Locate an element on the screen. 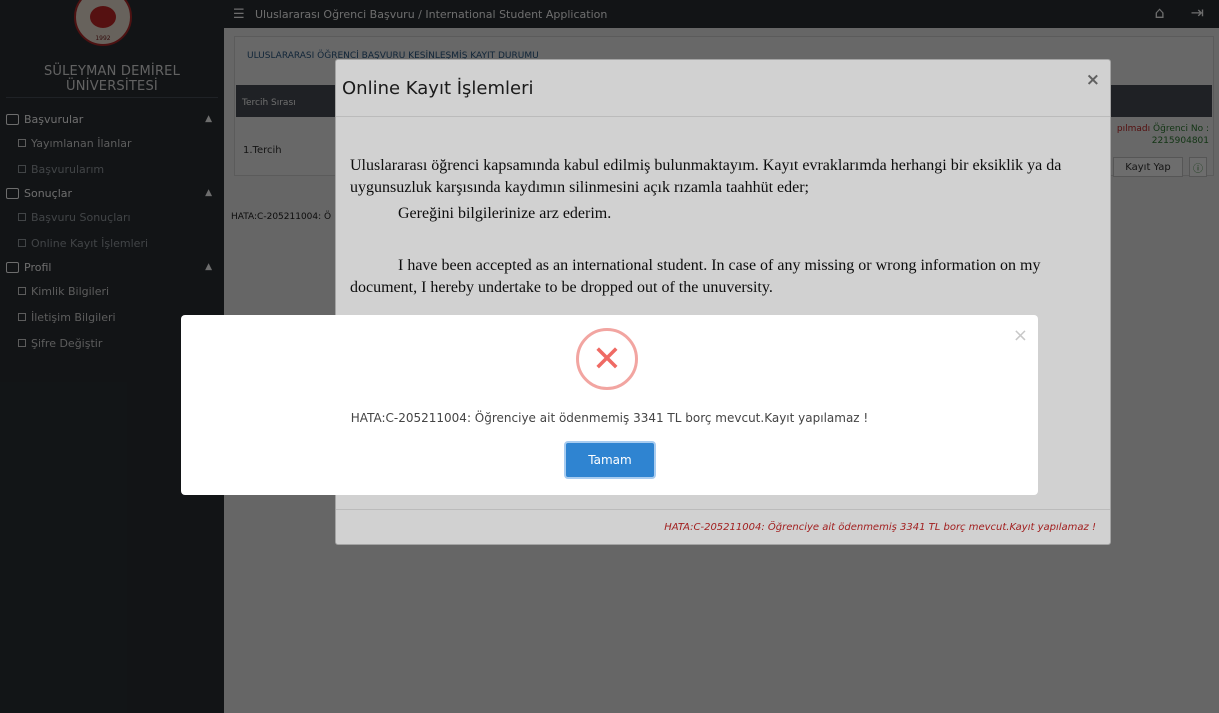  close-icon: × is located at coordinates (1020, 335).